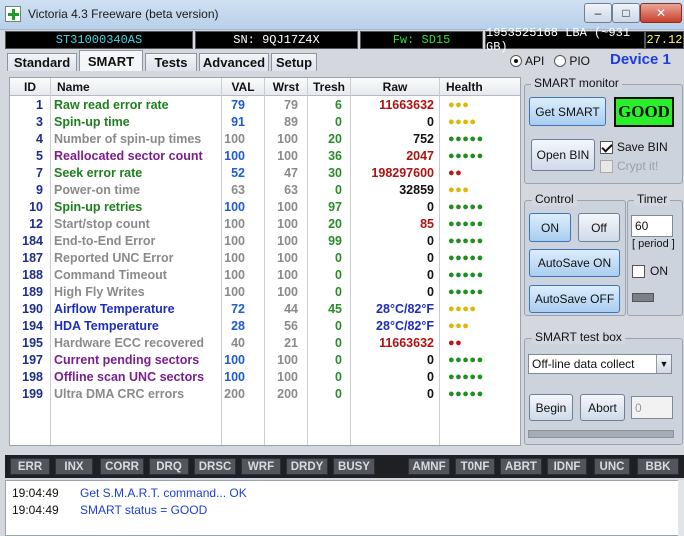  What do you see at coordinates (550, 227) in the screenshot?
I see `control-on-button: ON` at bounding box center [550, 227].